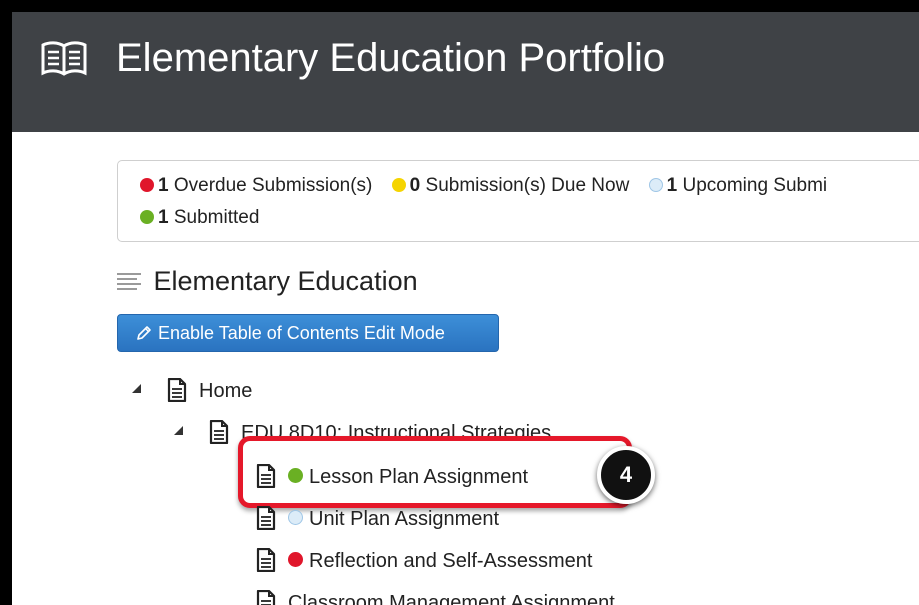 Image resolution: width=919 pixels, height=605 pixels. What do you see at coordinates (163, 217) in the screenshot?
I see `submitted-count: 1` at bounding box center [163, 217].